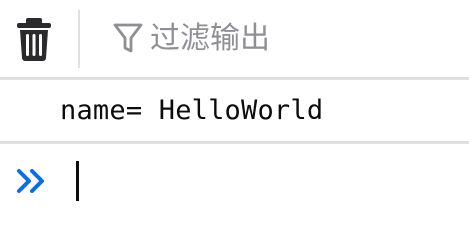 This screenshot has width=469, height=240. I want to click on text-caret, so click(77, 180).